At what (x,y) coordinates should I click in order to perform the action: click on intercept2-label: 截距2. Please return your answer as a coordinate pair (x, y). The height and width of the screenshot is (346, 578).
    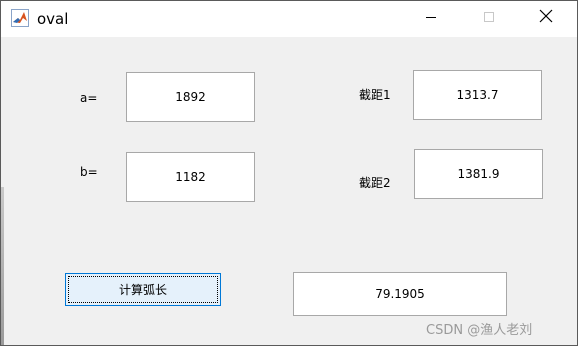
    Looking at the image, I should click on (375, 183).